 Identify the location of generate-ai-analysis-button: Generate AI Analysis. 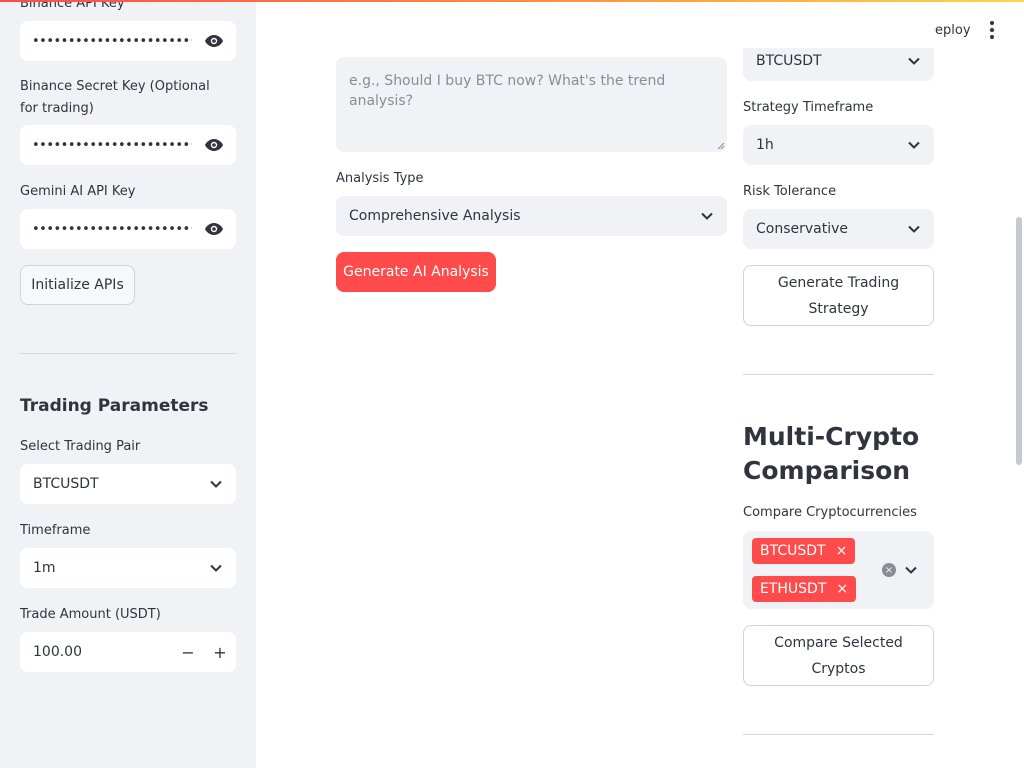
(416, 272).